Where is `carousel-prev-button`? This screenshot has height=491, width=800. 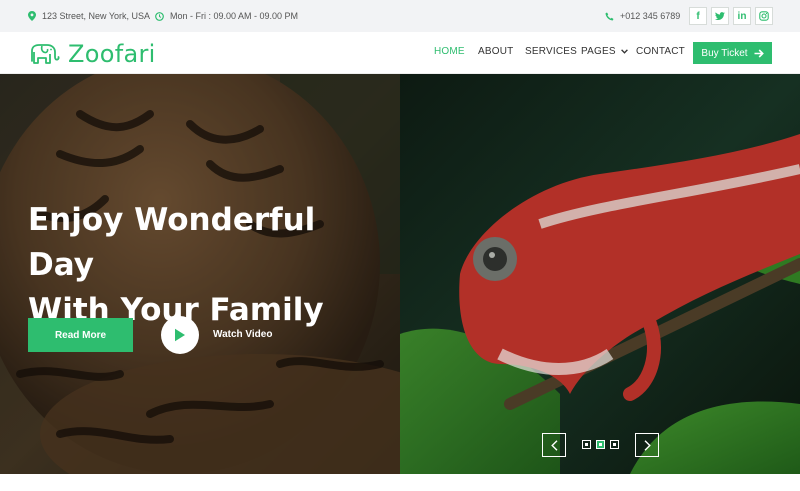
carousel-prev-button is located at coordinates (554, 445).